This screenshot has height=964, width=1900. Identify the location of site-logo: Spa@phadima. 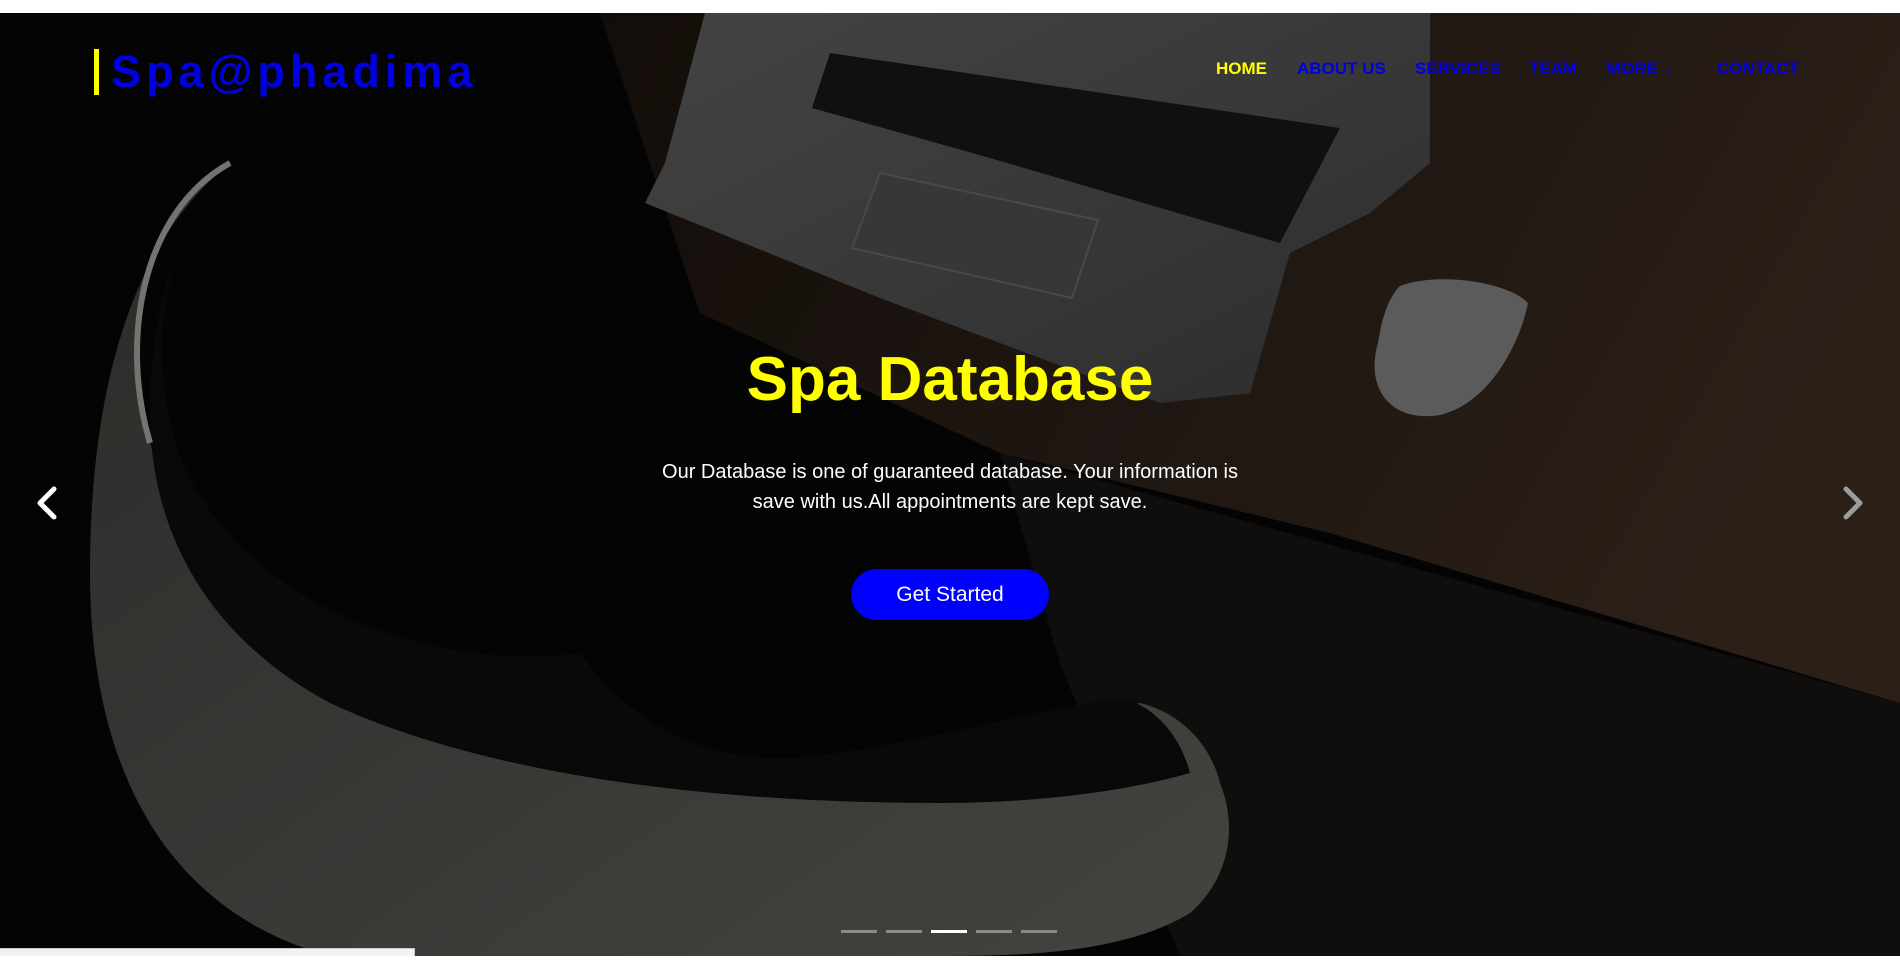
(294, 72).